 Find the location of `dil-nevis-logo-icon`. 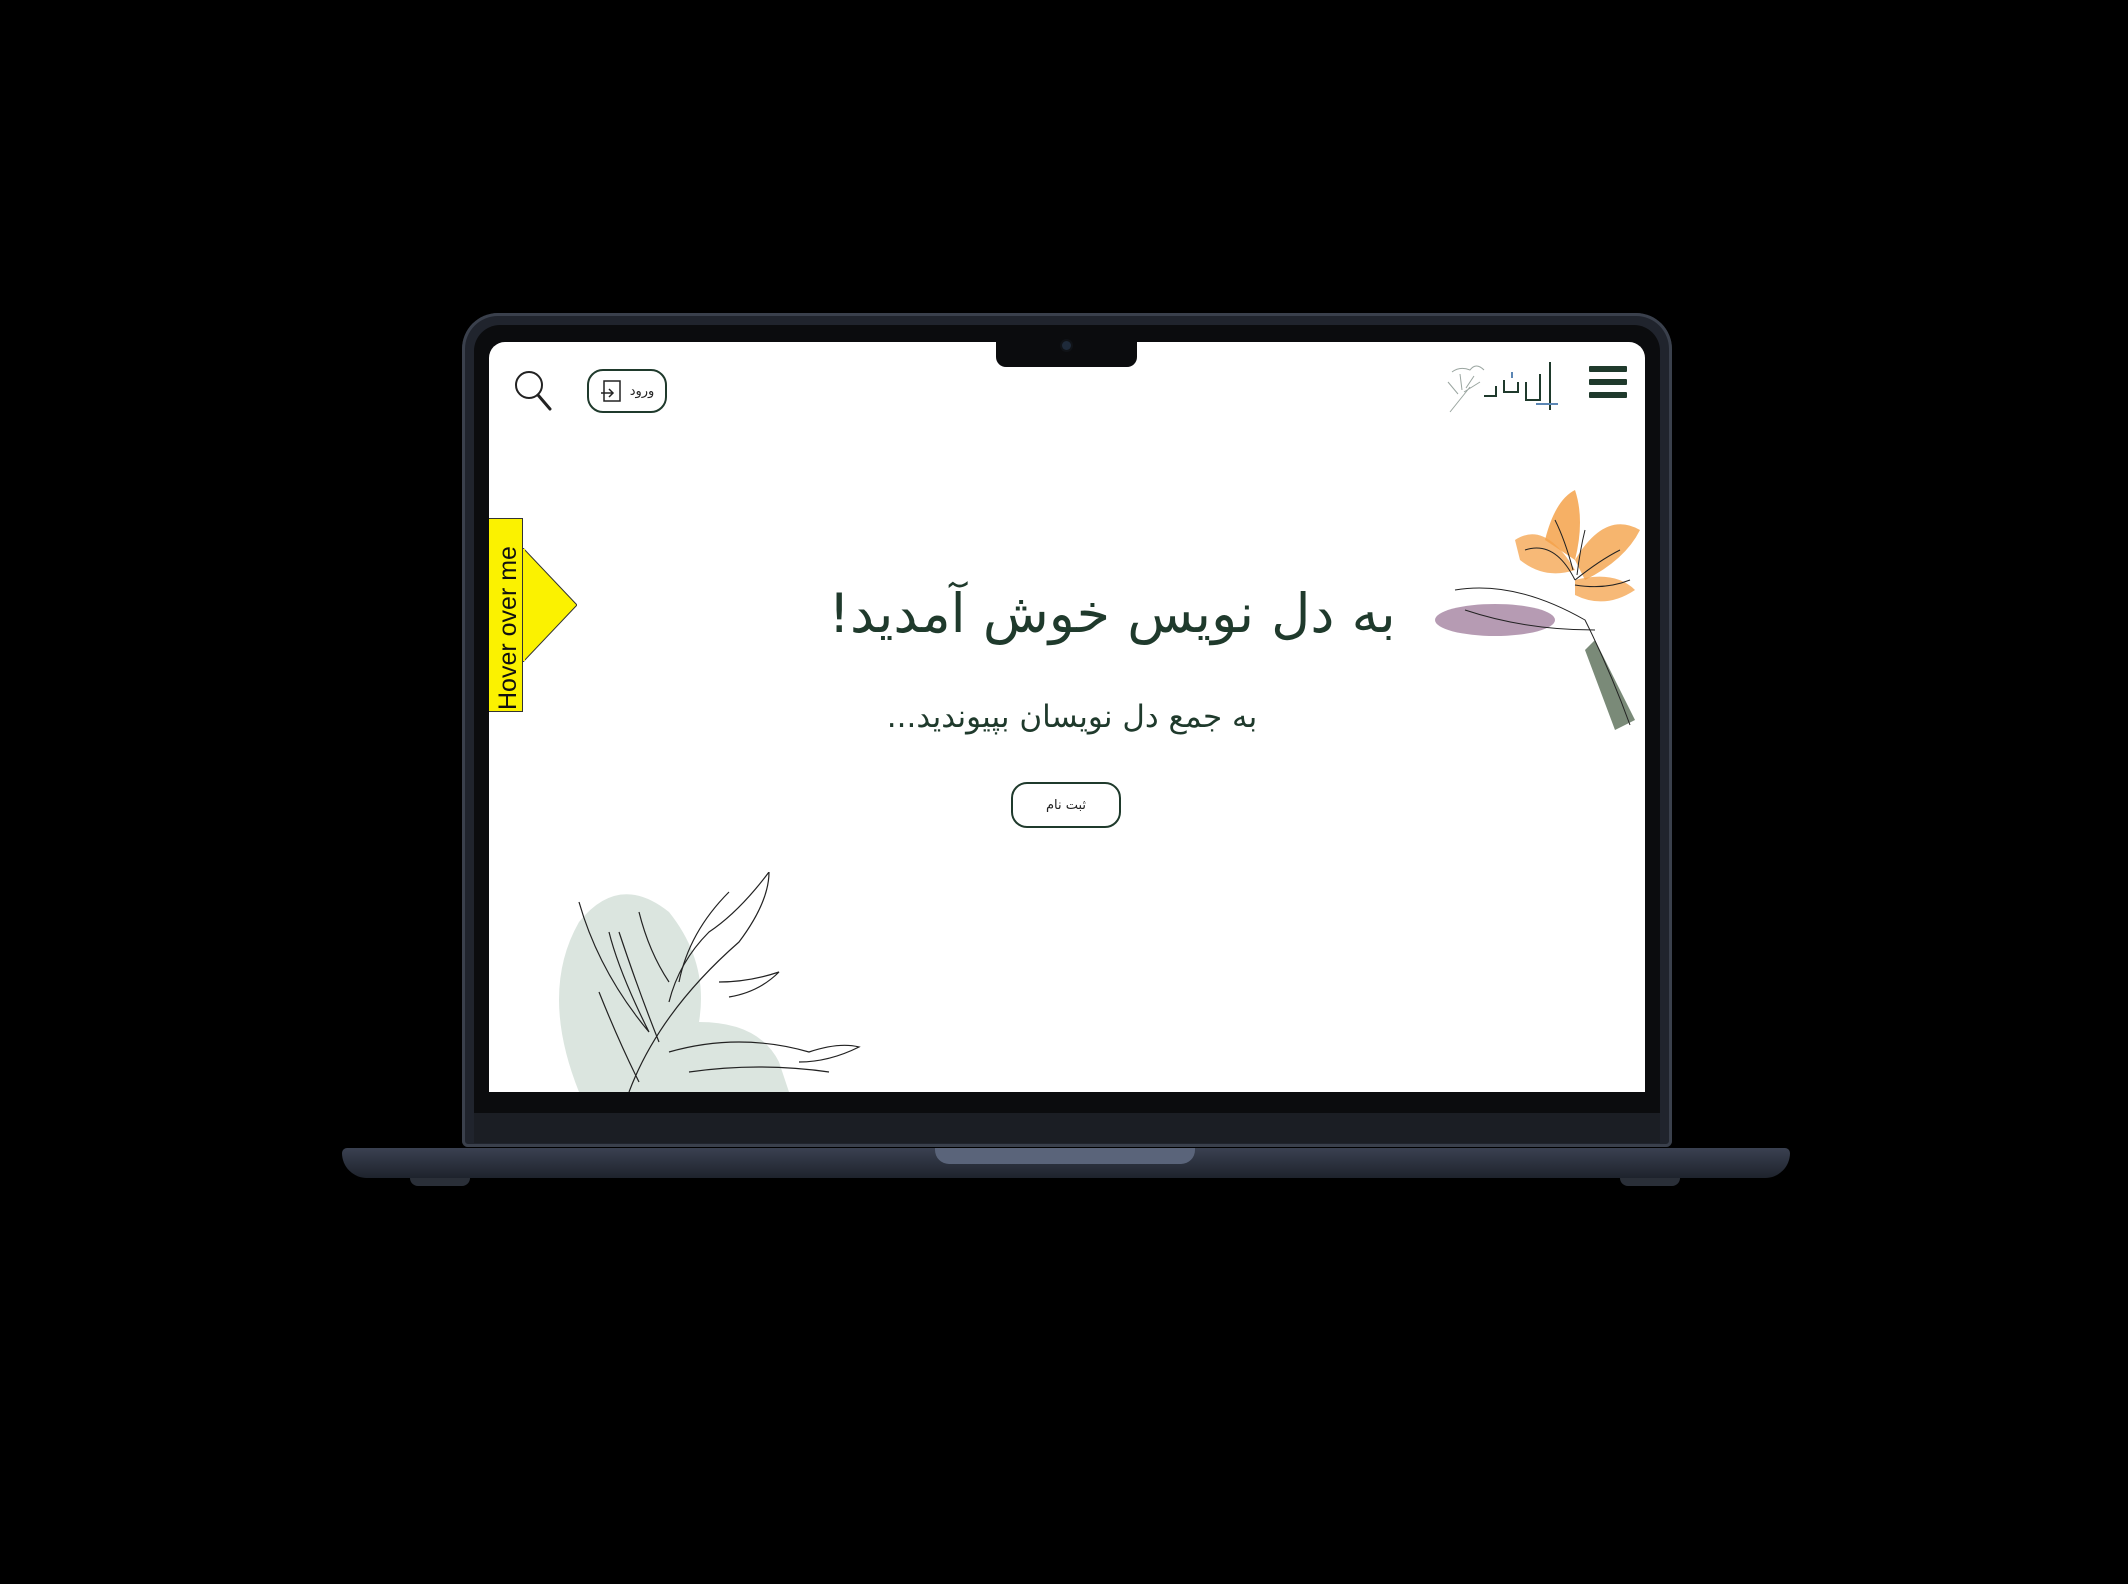

dil-nevis-logo-icon is located at coordinates (1502, 387).